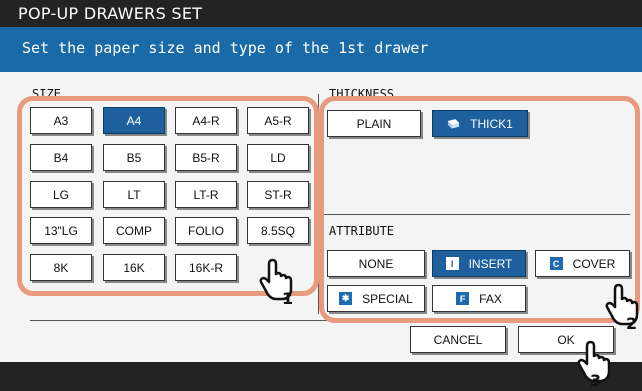  I want to click on size-button-8-5sq: 8.5SQ, so click(278, 230).